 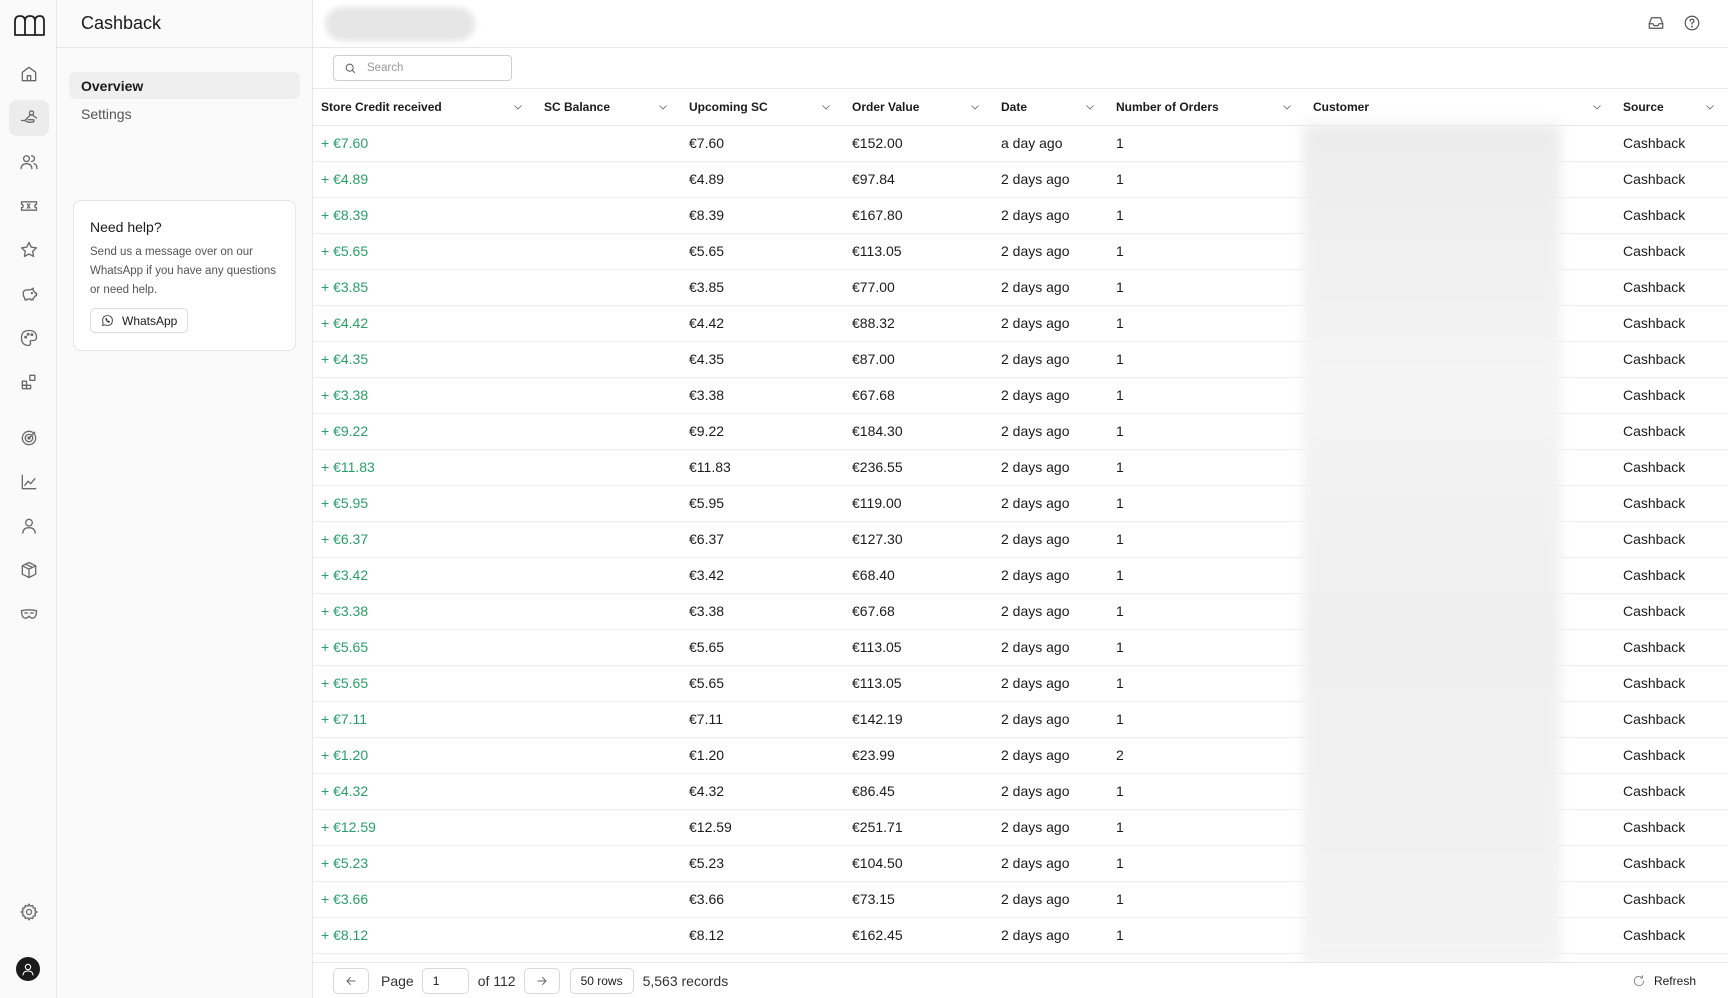 I want to click on nav-home, so click(x=29, y=74).